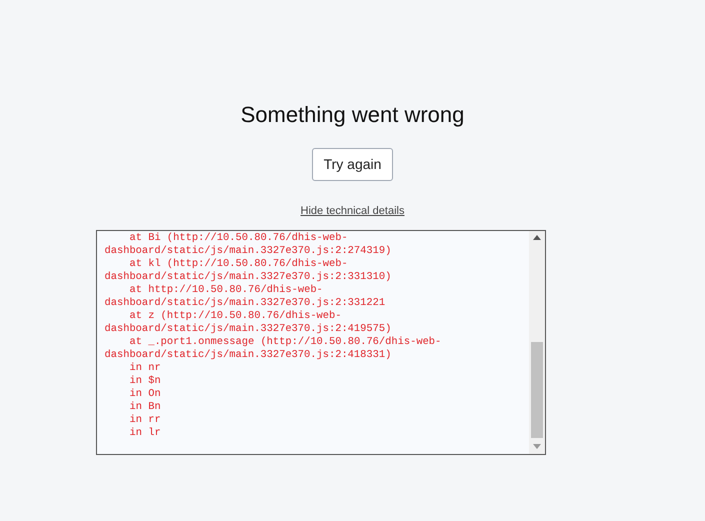 This screenshot has height=521, width=705. What do you see at coordinates (238, 238) in the screenshot?
I see `stack-trace-line: at Bi (http://10.50.80.76/dhis-web-` at bounding box center [238, 238].